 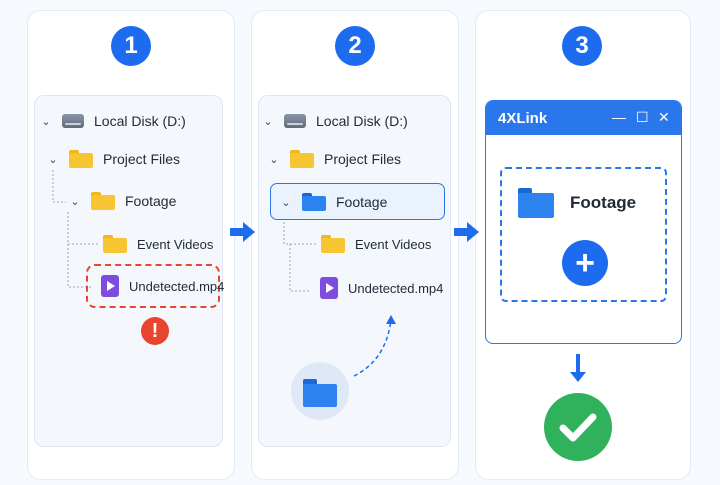 I want to click on maximize-icon: ☐, so click(x=642, y=117).